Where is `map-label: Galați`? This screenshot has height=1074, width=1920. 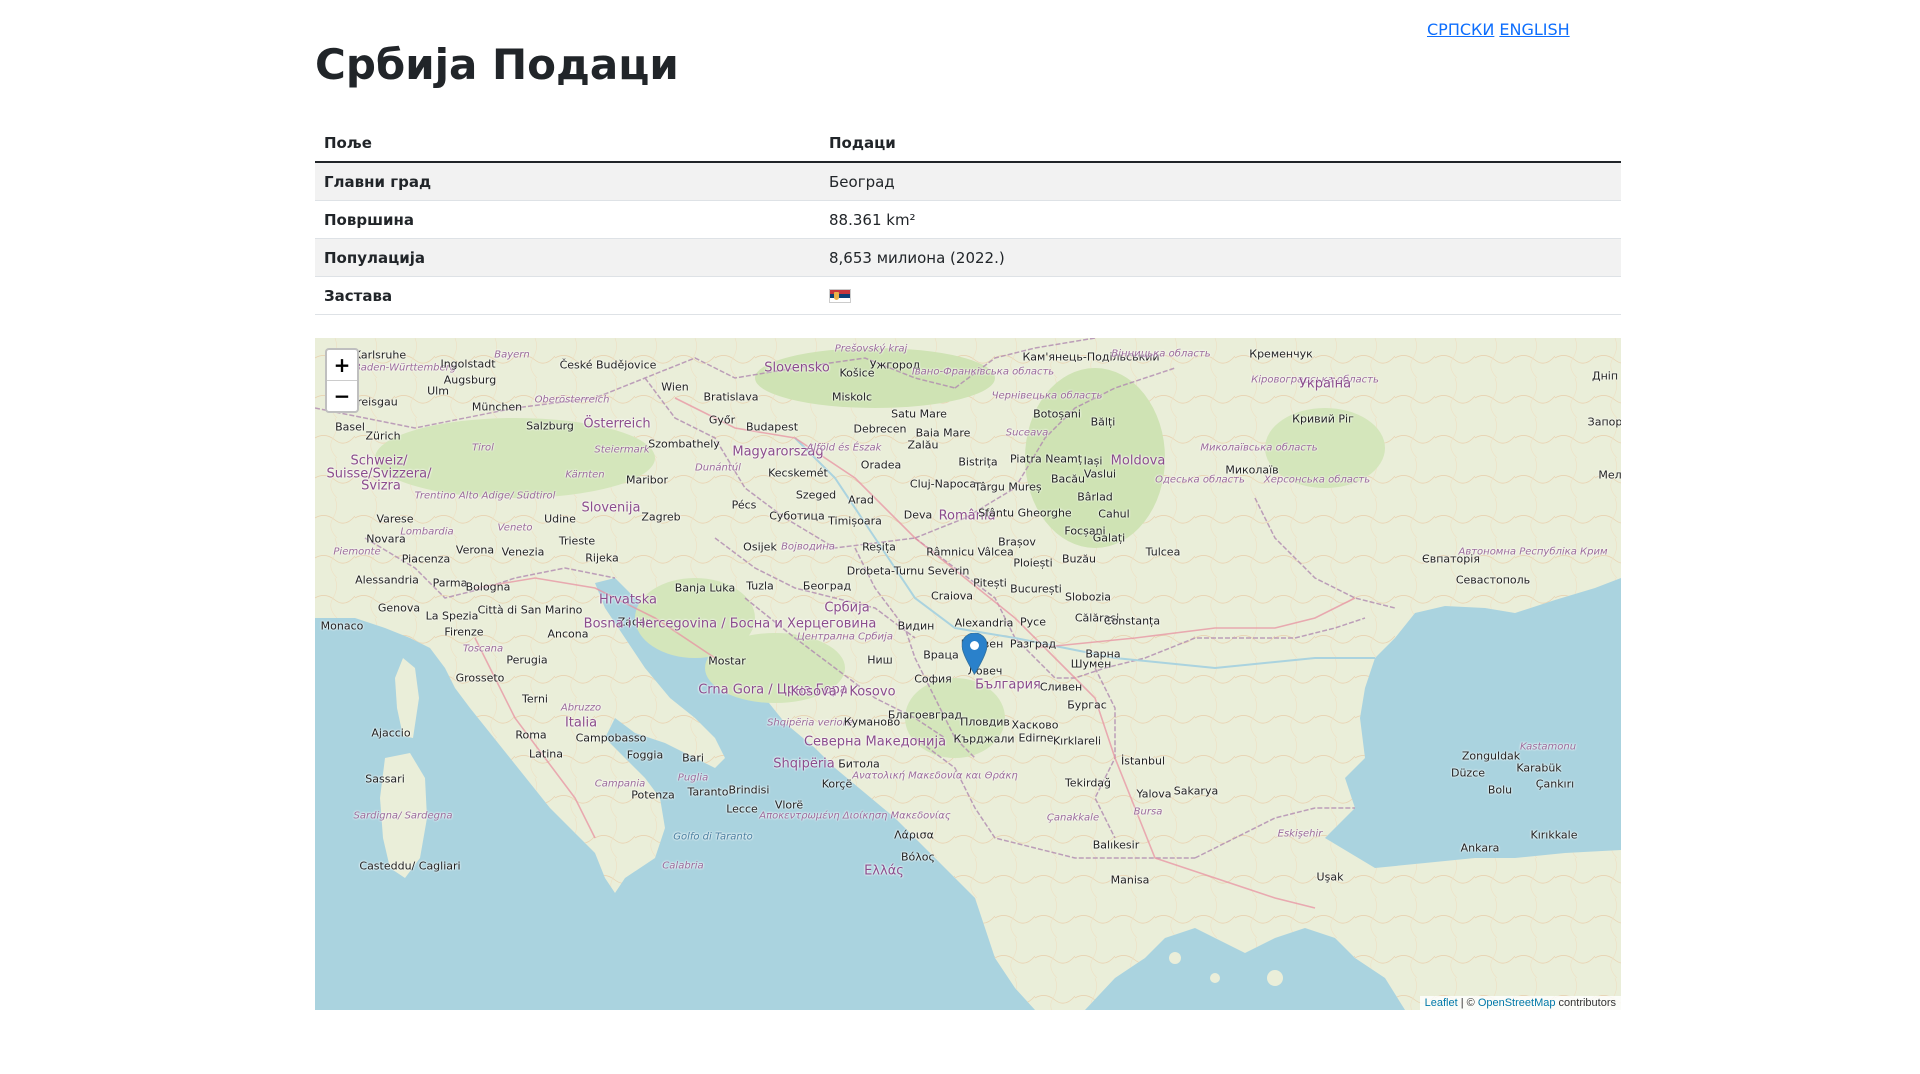 map-label: Galați is located at coordinates (1109, 538).